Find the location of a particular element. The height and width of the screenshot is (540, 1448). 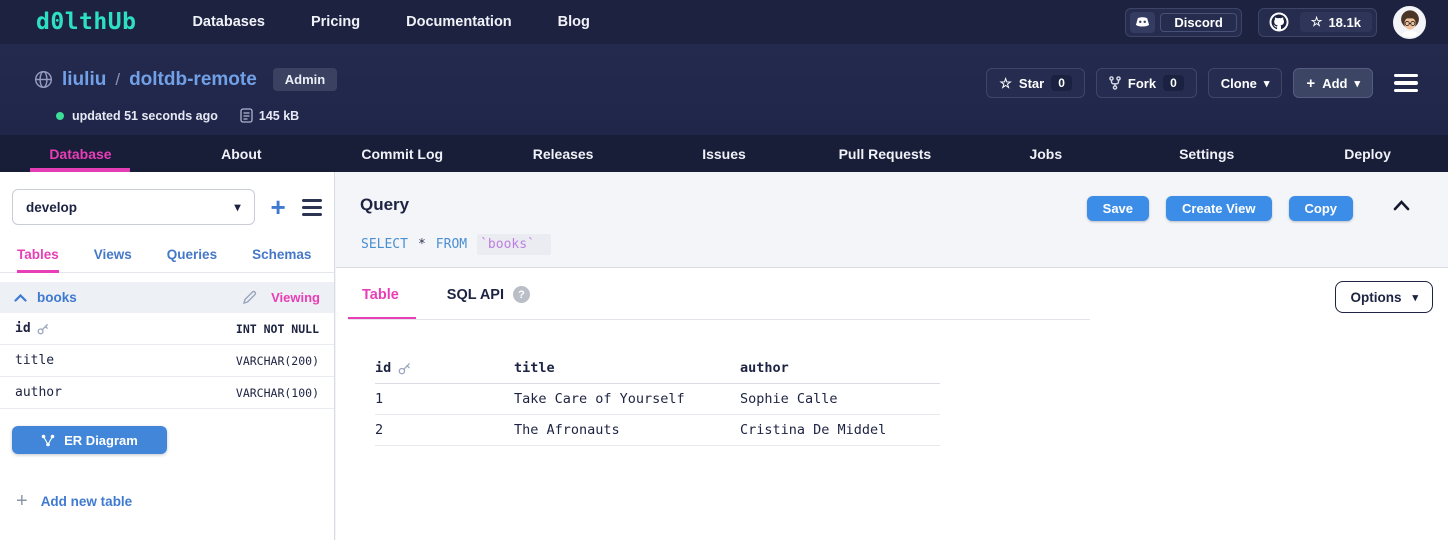

sidebar-tab-queries: Queries is located at coordinates (192, 259).